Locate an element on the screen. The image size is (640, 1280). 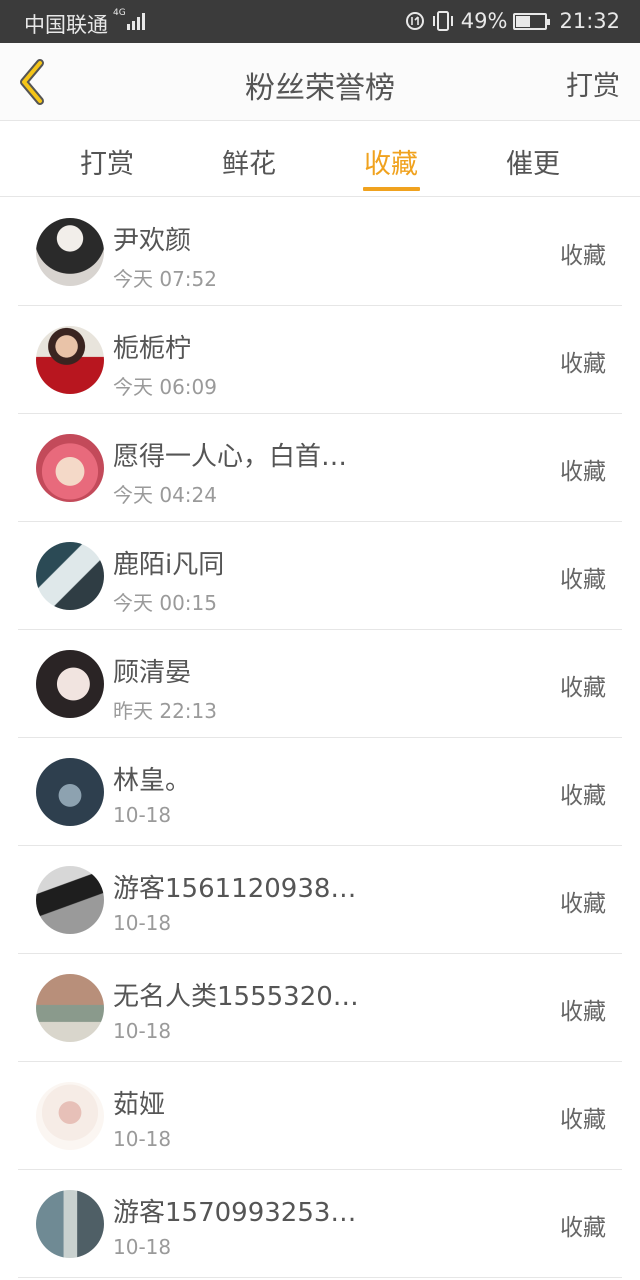
network-type-label: 4G is located at coordinates (119, 13).